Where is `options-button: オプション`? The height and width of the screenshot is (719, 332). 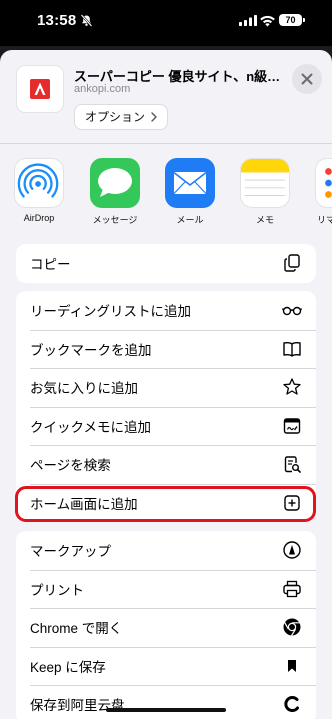 options-button: オプション is located at coordinates (121, 117).